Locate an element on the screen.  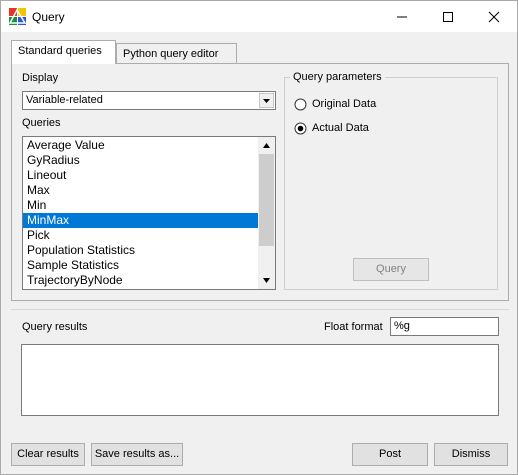
query-results-textarea is located at coordinates (260, 380).